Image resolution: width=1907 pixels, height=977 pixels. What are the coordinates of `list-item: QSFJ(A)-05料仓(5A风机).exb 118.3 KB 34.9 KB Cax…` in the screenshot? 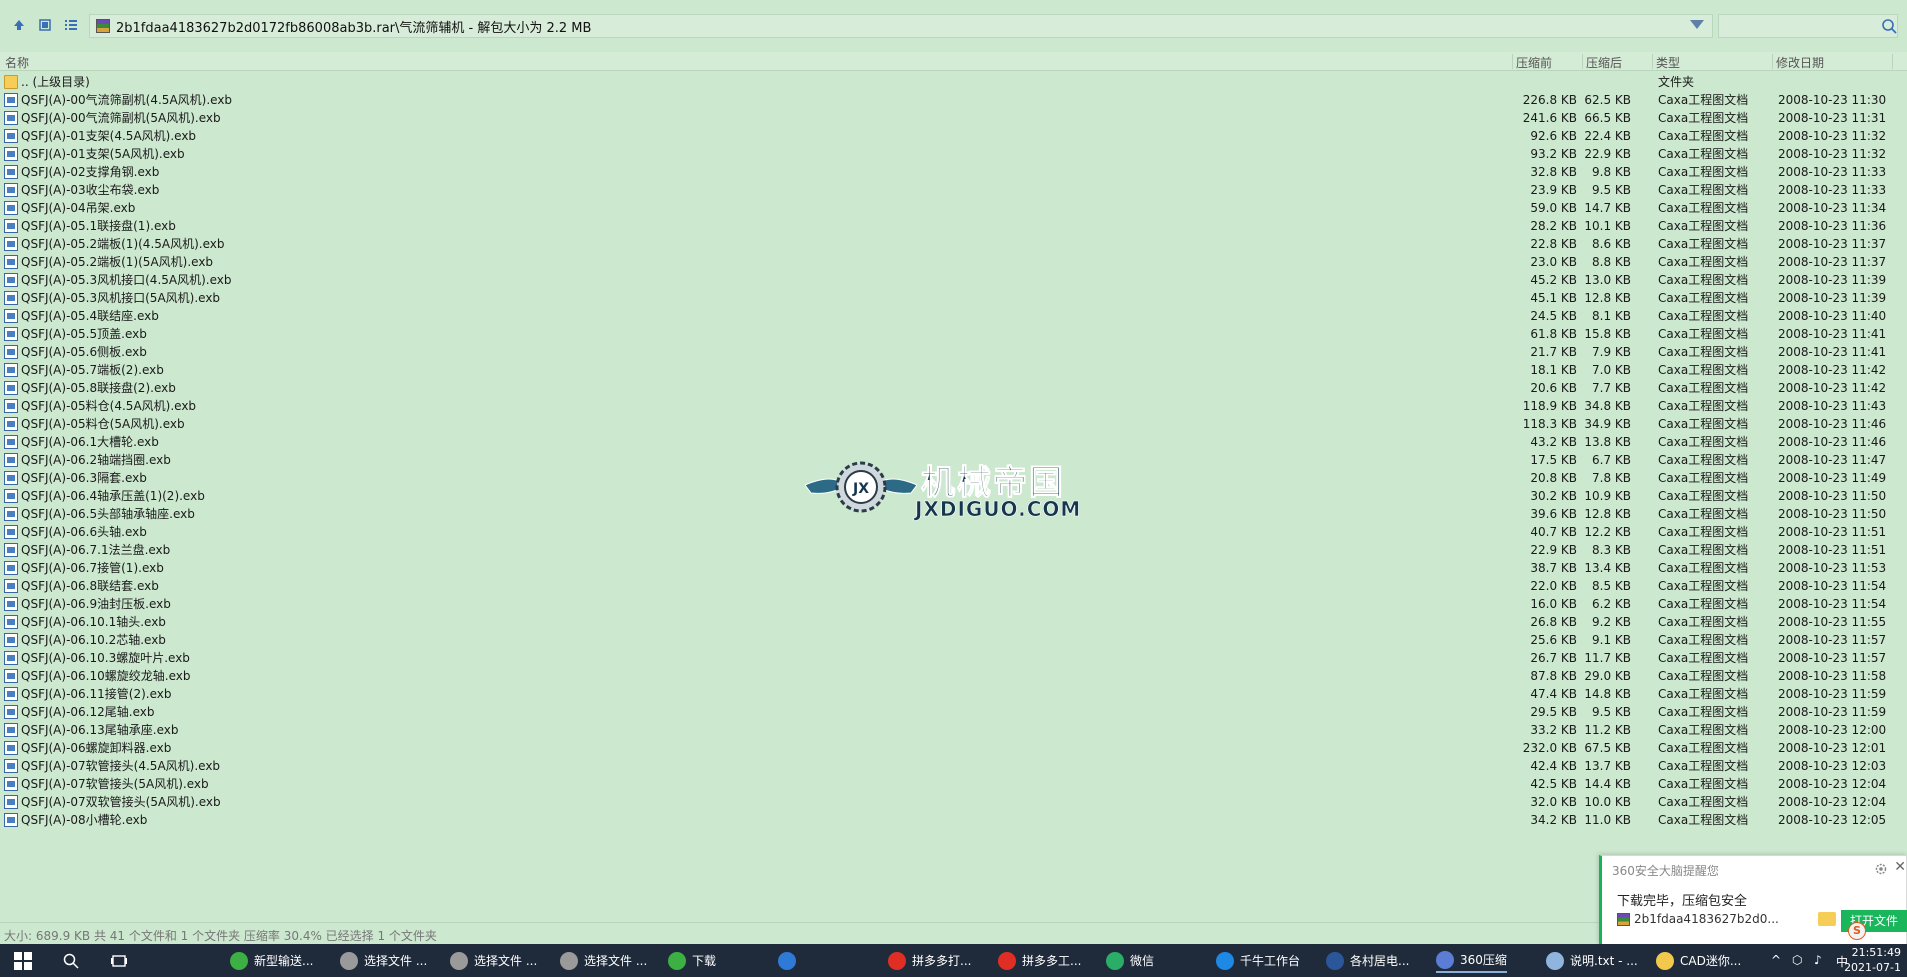 It's located at (953, 424).